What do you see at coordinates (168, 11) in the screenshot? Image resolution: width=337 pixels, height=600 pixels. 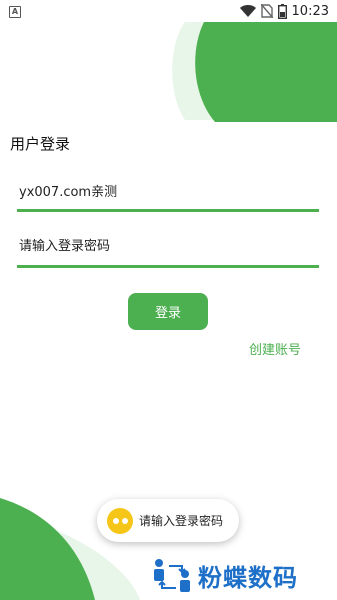 I see `status-bar: A 10:23` at bounding box center [168, 11].